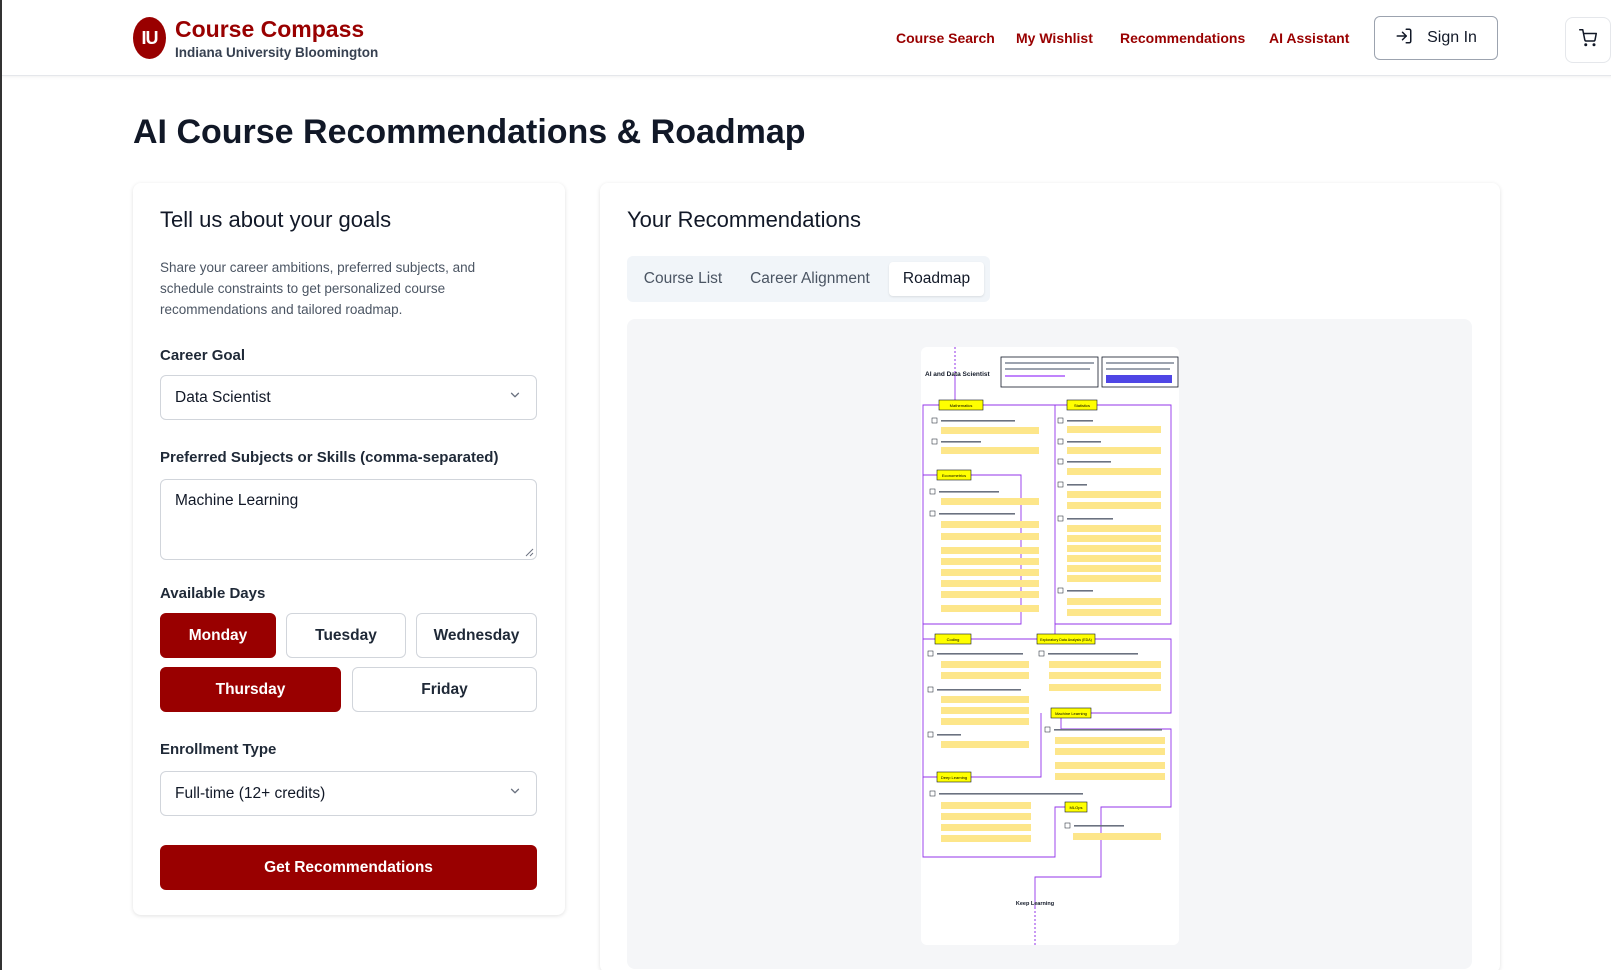  What do you see at coordinates (149, 38) in the screenshot?
I see `iu-logo: IU` at bounding box center [149, 38].